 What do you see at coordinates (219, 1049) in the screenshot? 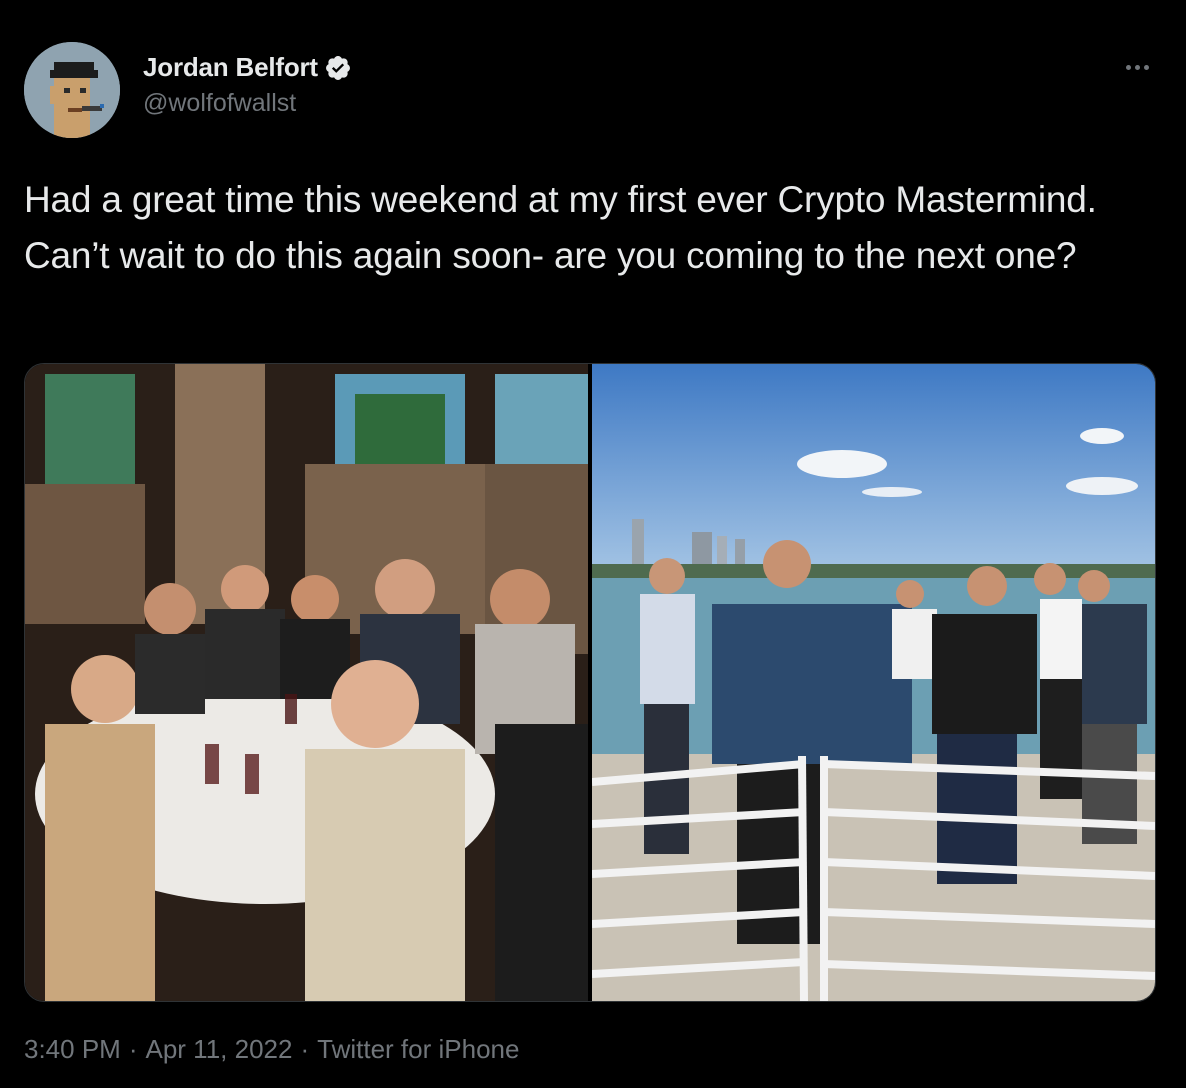
I see `tweet-date: Apr 11, 2022` at bounding box center [219, 1049].